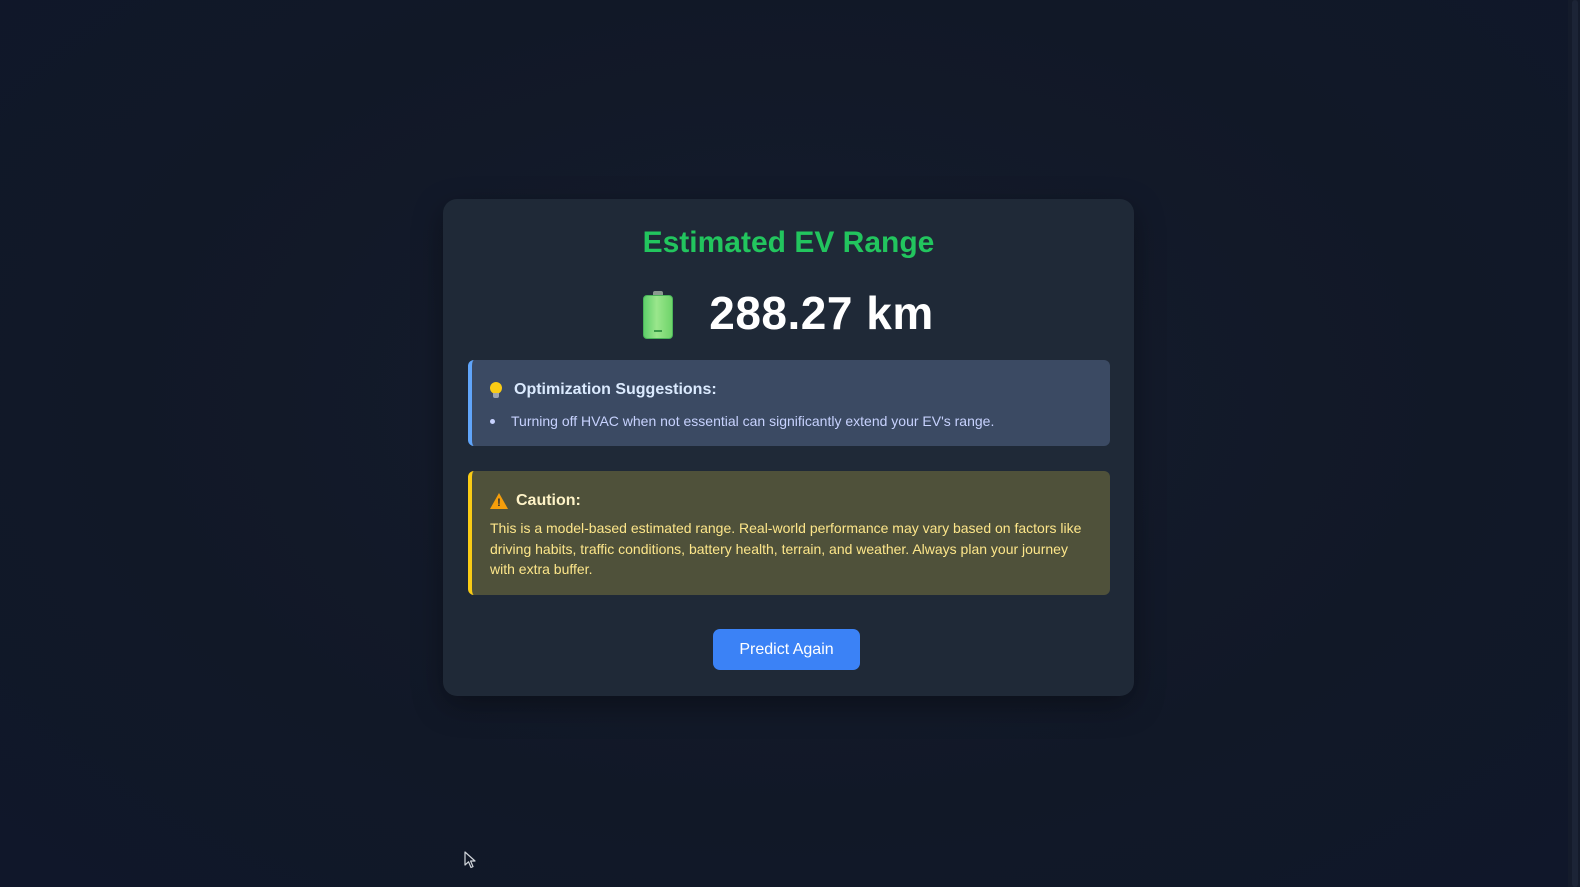  I want to click on suggestions-title: Optimization Suggestions:, so click(615, 389).